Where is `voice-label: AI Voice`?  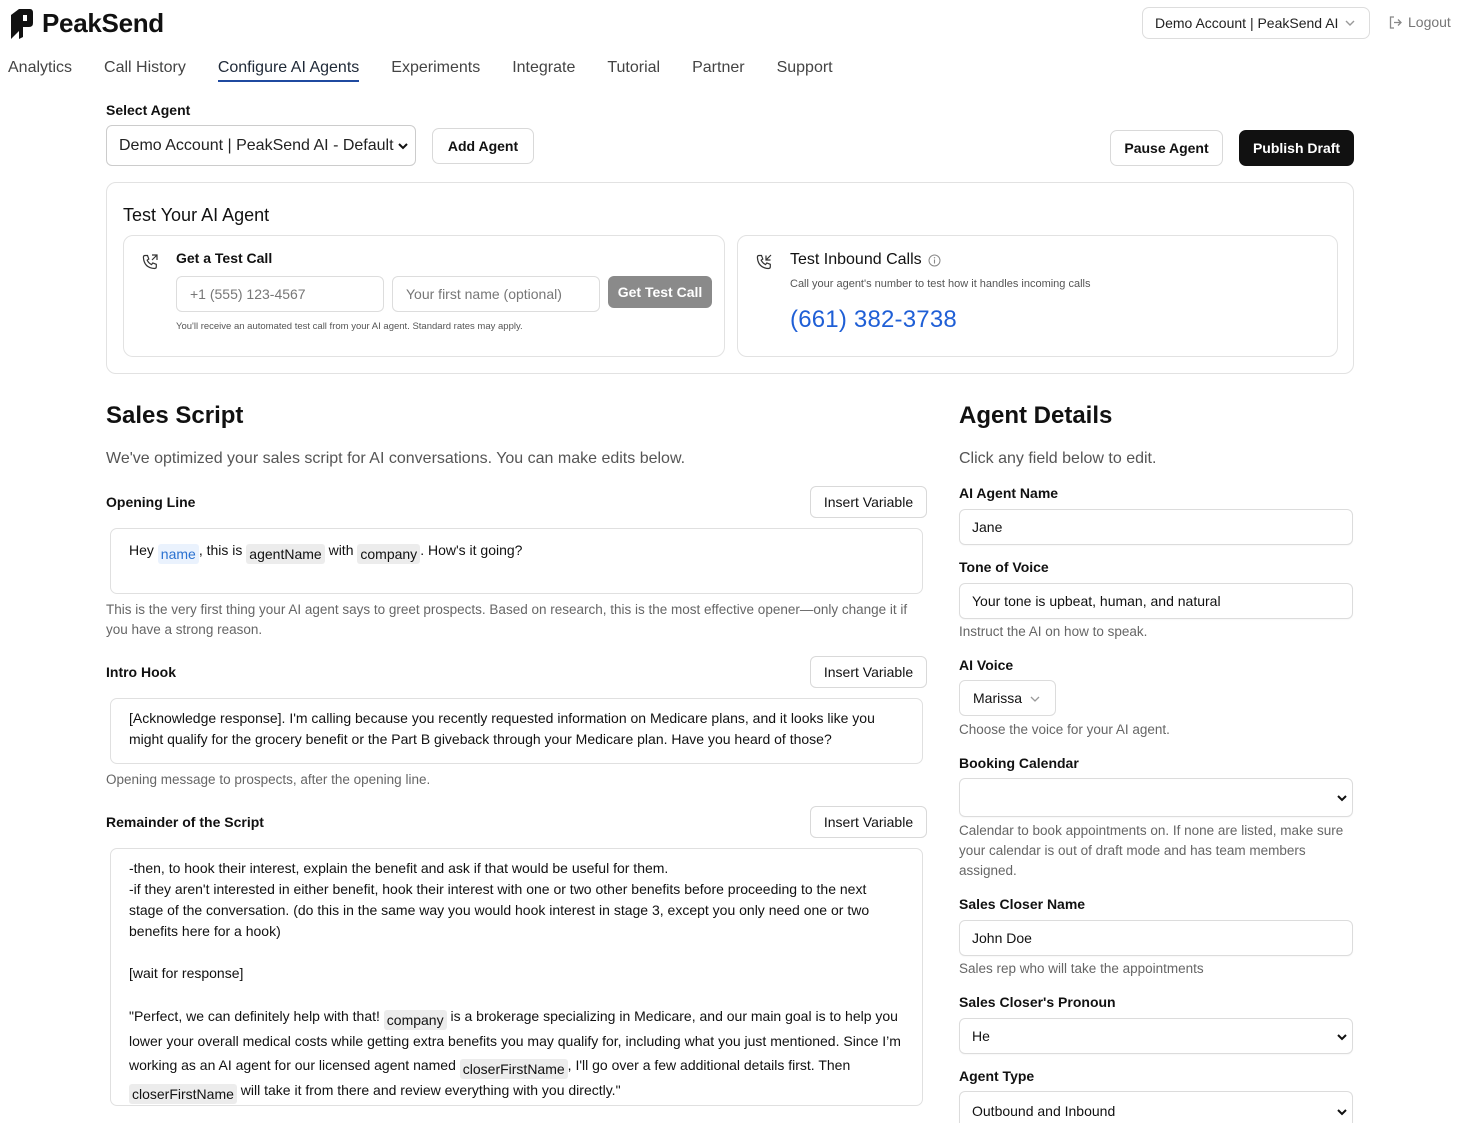
voice-label: AI Voice is located at coordinates (986, 665).